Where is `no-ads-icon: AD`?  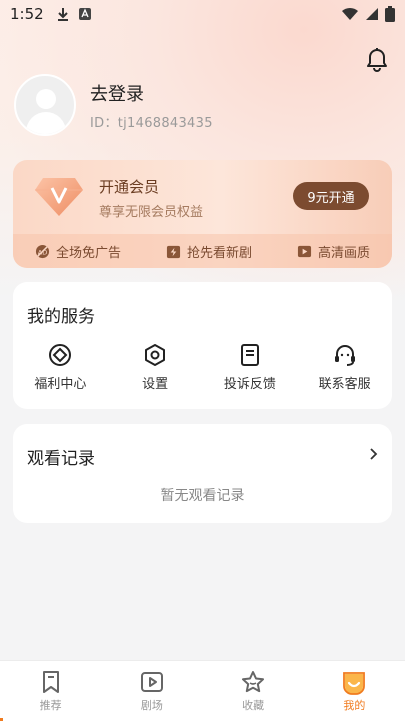
no-ads-icon: AD is located at coordinates (42, 251).